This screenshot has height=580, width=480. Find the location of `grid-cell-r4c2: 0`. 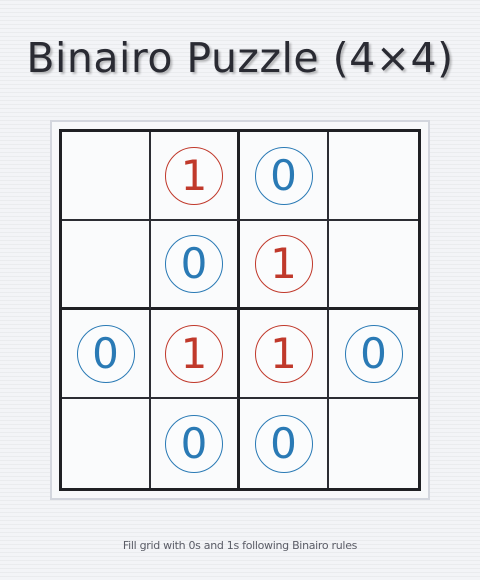

grid-cell-r4c2: 0 is located at coordinates (195, 443).